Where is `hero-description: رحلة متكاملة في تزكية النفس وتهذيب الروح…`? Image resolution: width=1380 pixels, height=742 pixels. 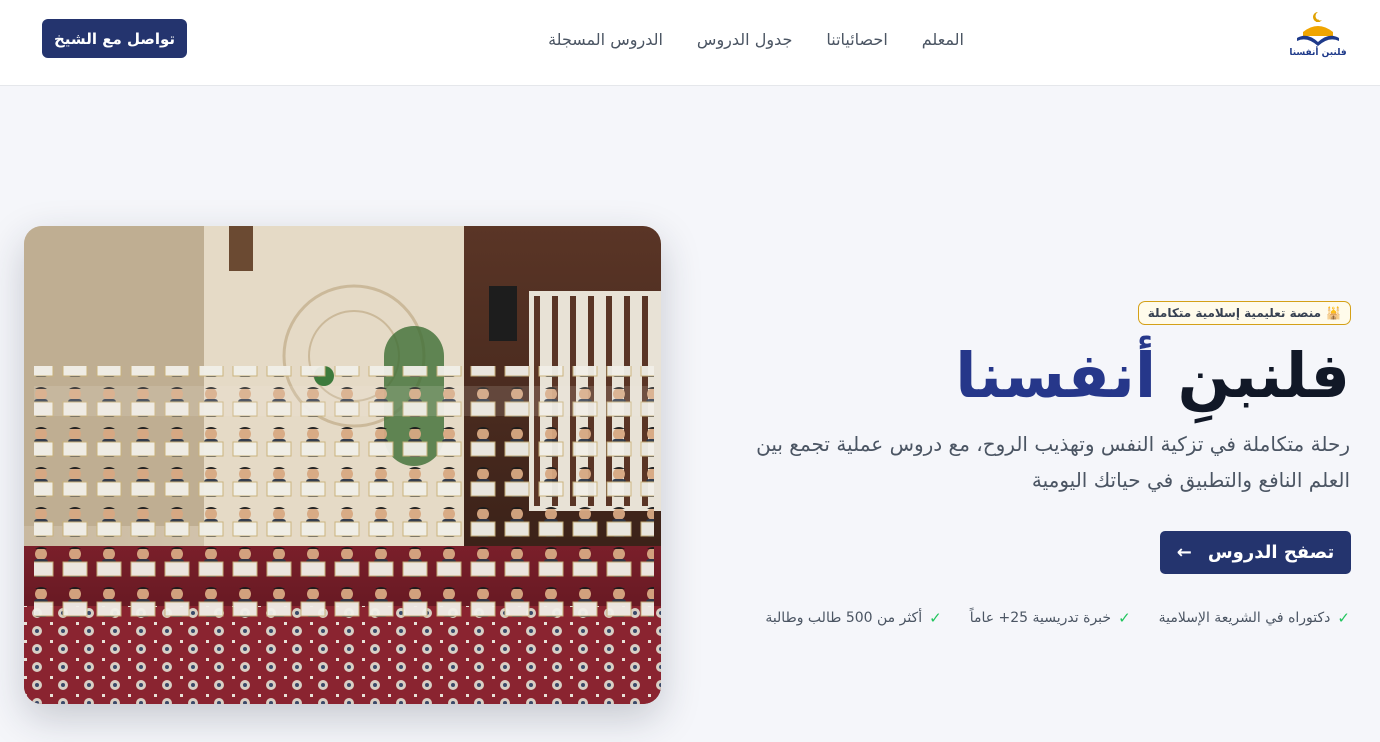 hero-description: رحلة متكاملة في تزكية النفس وتهذيب الروح… is located at coordinates (1053, 462).